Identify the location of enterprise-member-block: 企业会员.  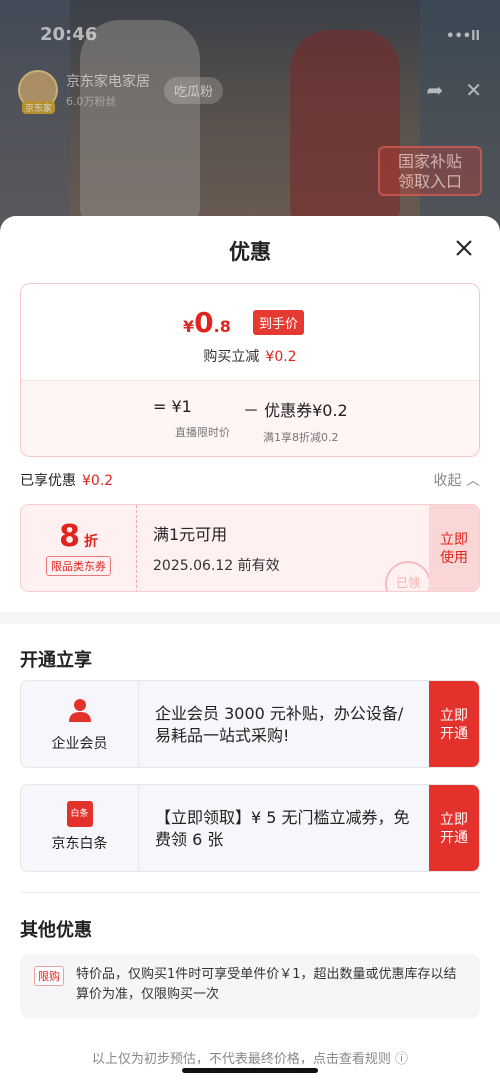
(80, 724).